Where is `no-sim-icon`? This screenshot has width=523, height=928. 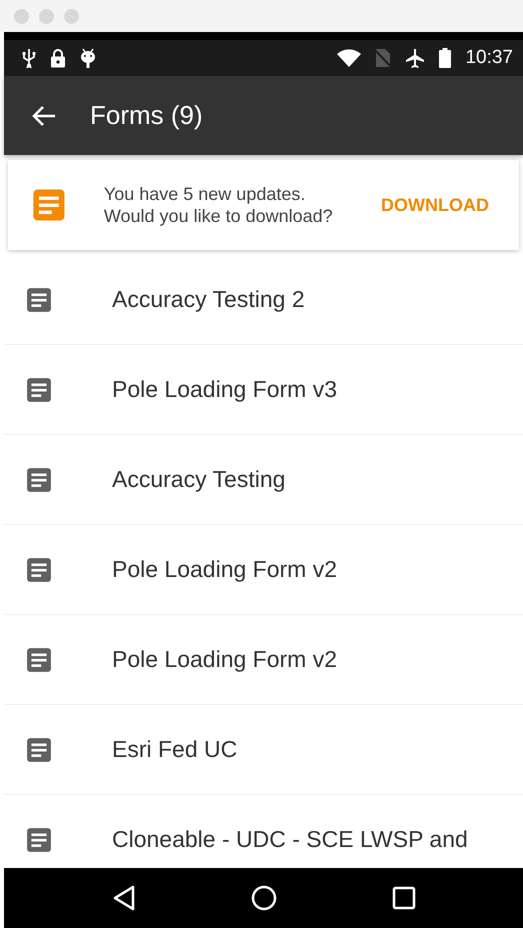
no-sim-icon is located at coordinates (383, 58).